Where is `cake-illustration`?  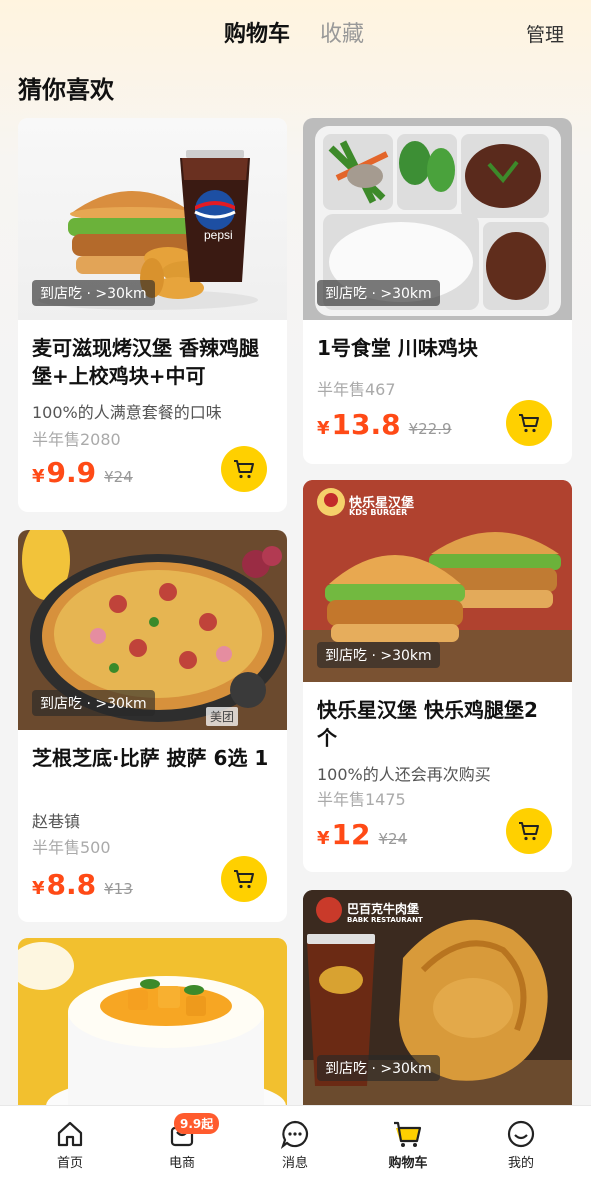 cake-illustration is located at coordinates (152, 1021).